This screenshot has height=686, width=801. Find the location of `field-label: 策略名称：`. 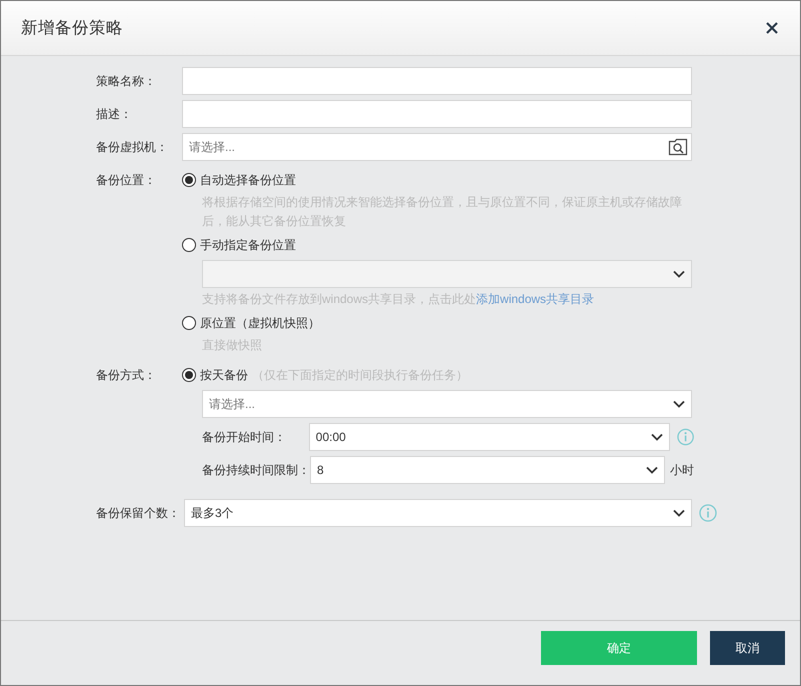

field-label: 策略名称： is located at coordinates (126, 81).